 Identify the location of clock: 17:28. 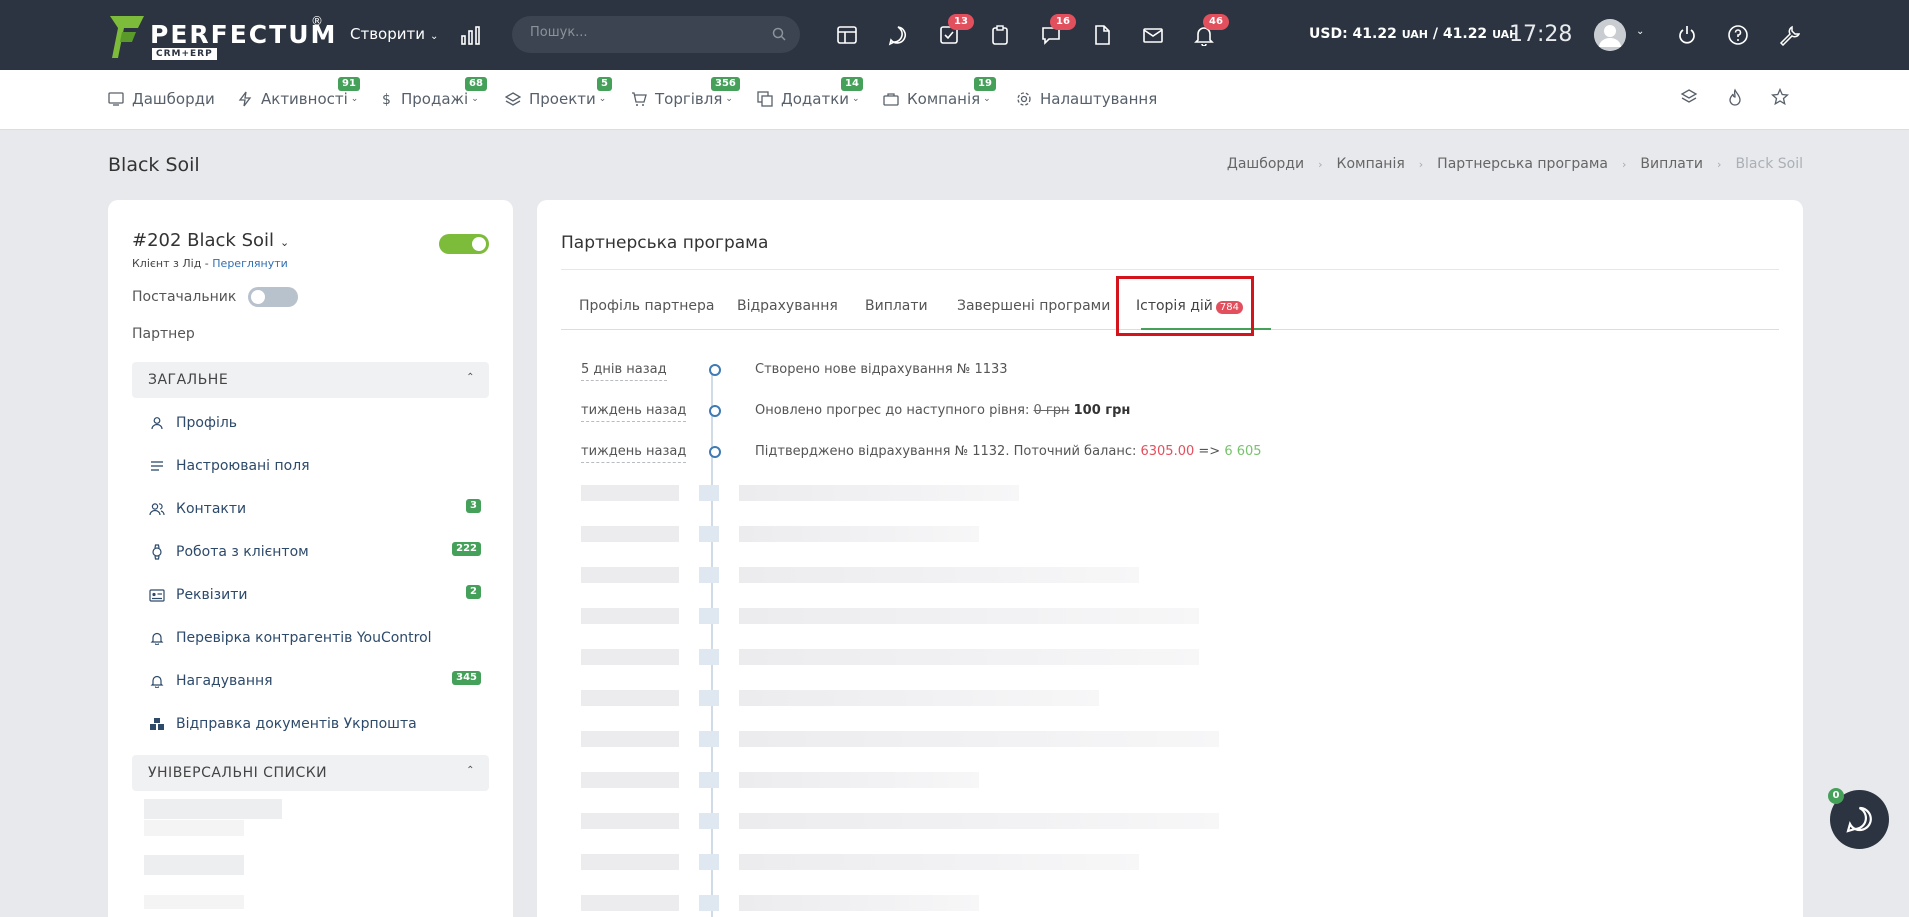
(1541, 34).